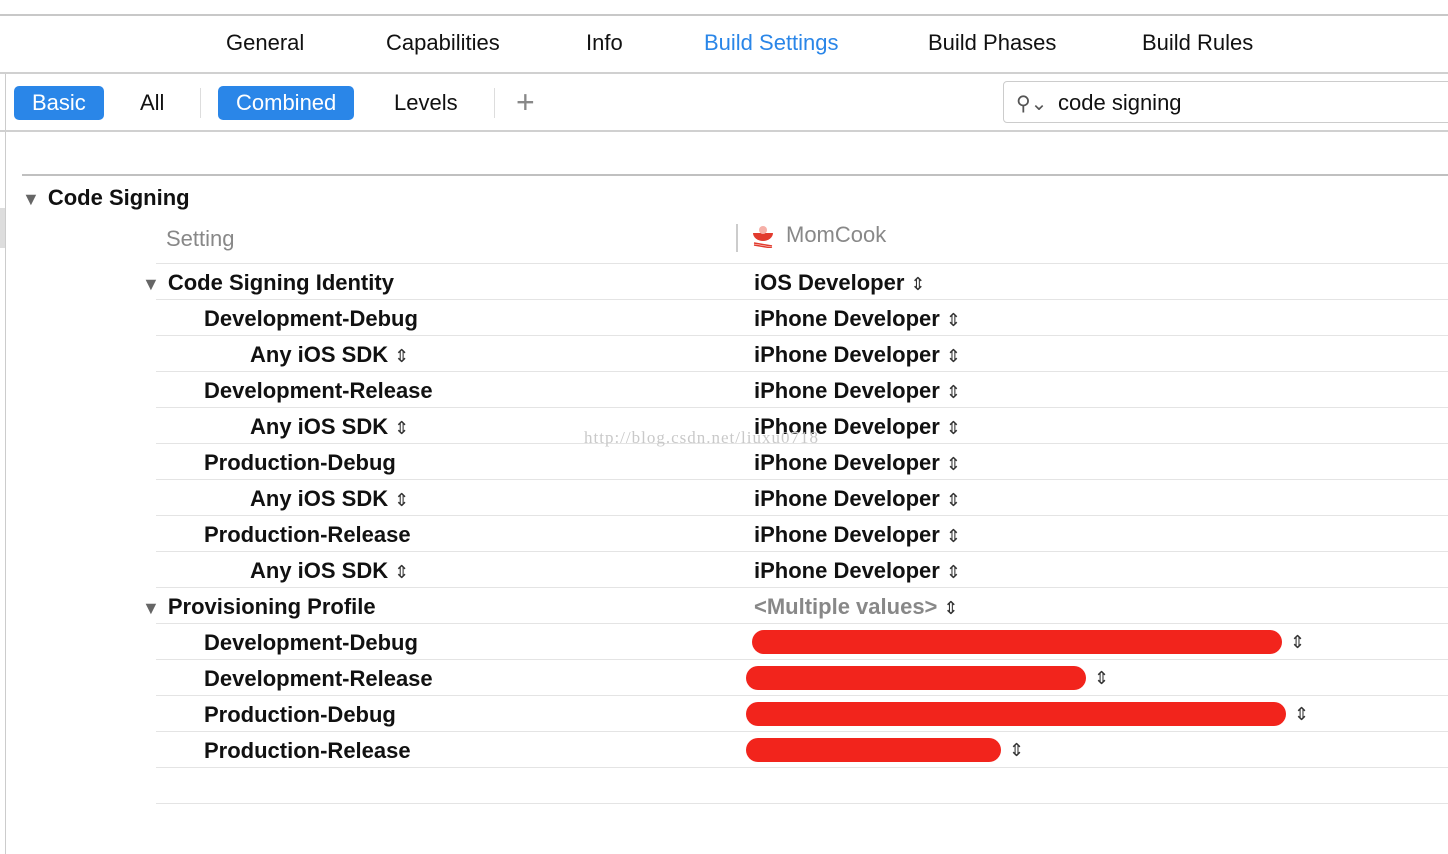  I want to click on column-divider, so click(737, 238).